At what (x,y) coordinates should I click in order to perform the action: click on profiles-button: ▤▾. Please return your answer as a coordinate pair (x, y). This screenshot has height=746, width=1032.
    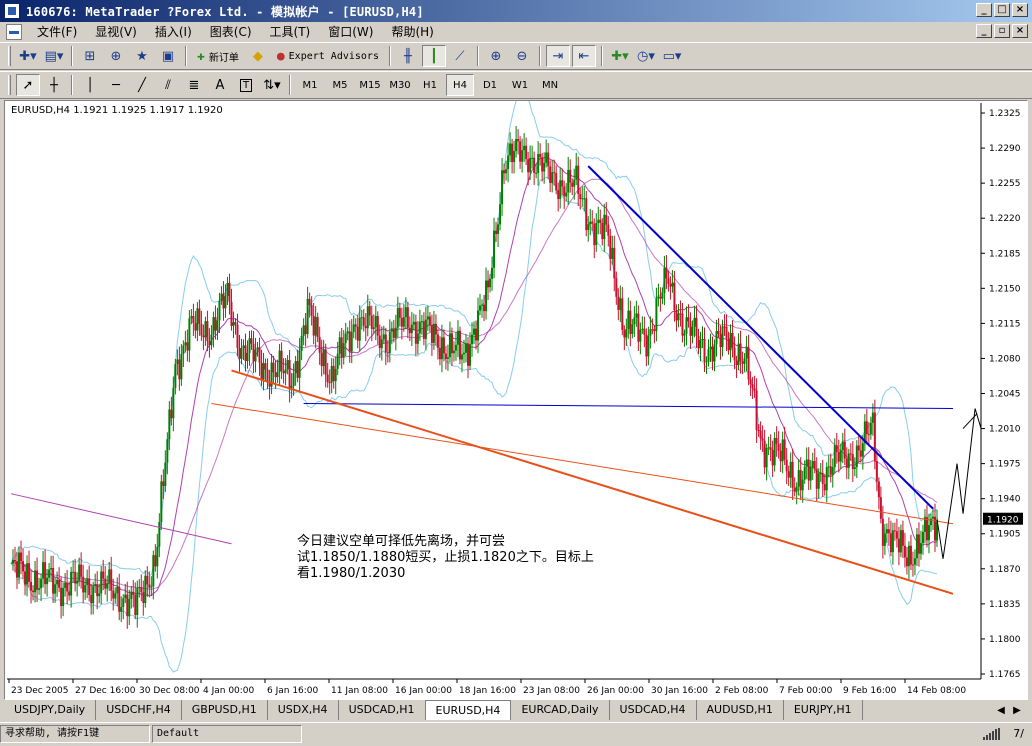
    Looking at the image, I should click on (54, 56).